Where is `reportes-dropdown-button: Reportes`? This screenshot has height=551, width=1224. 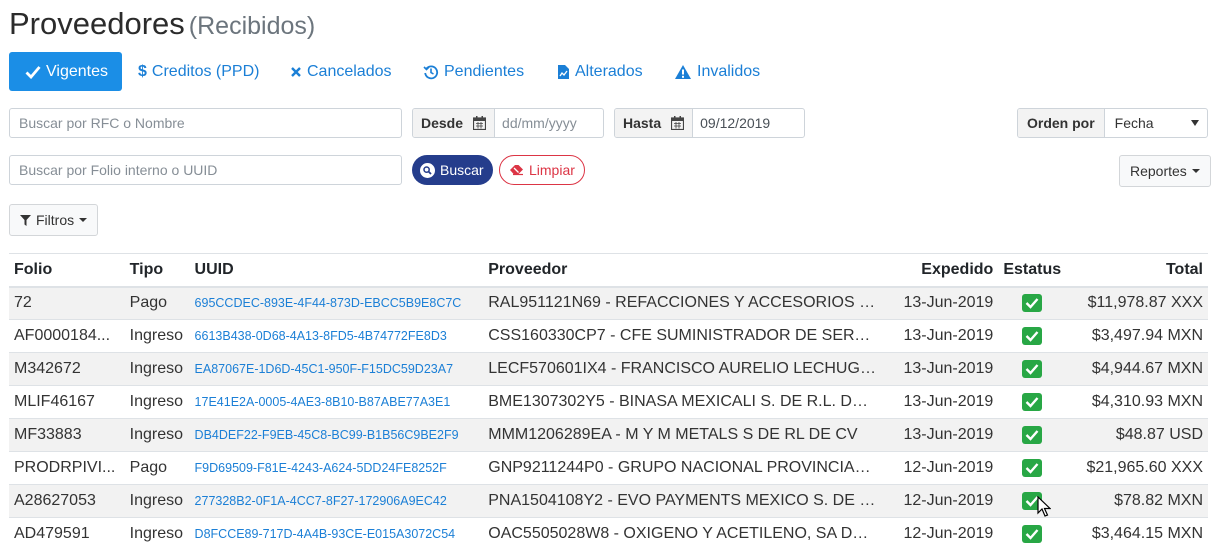
reportes-dropdown-button: Reportes is located at coordinates (1165, 171).